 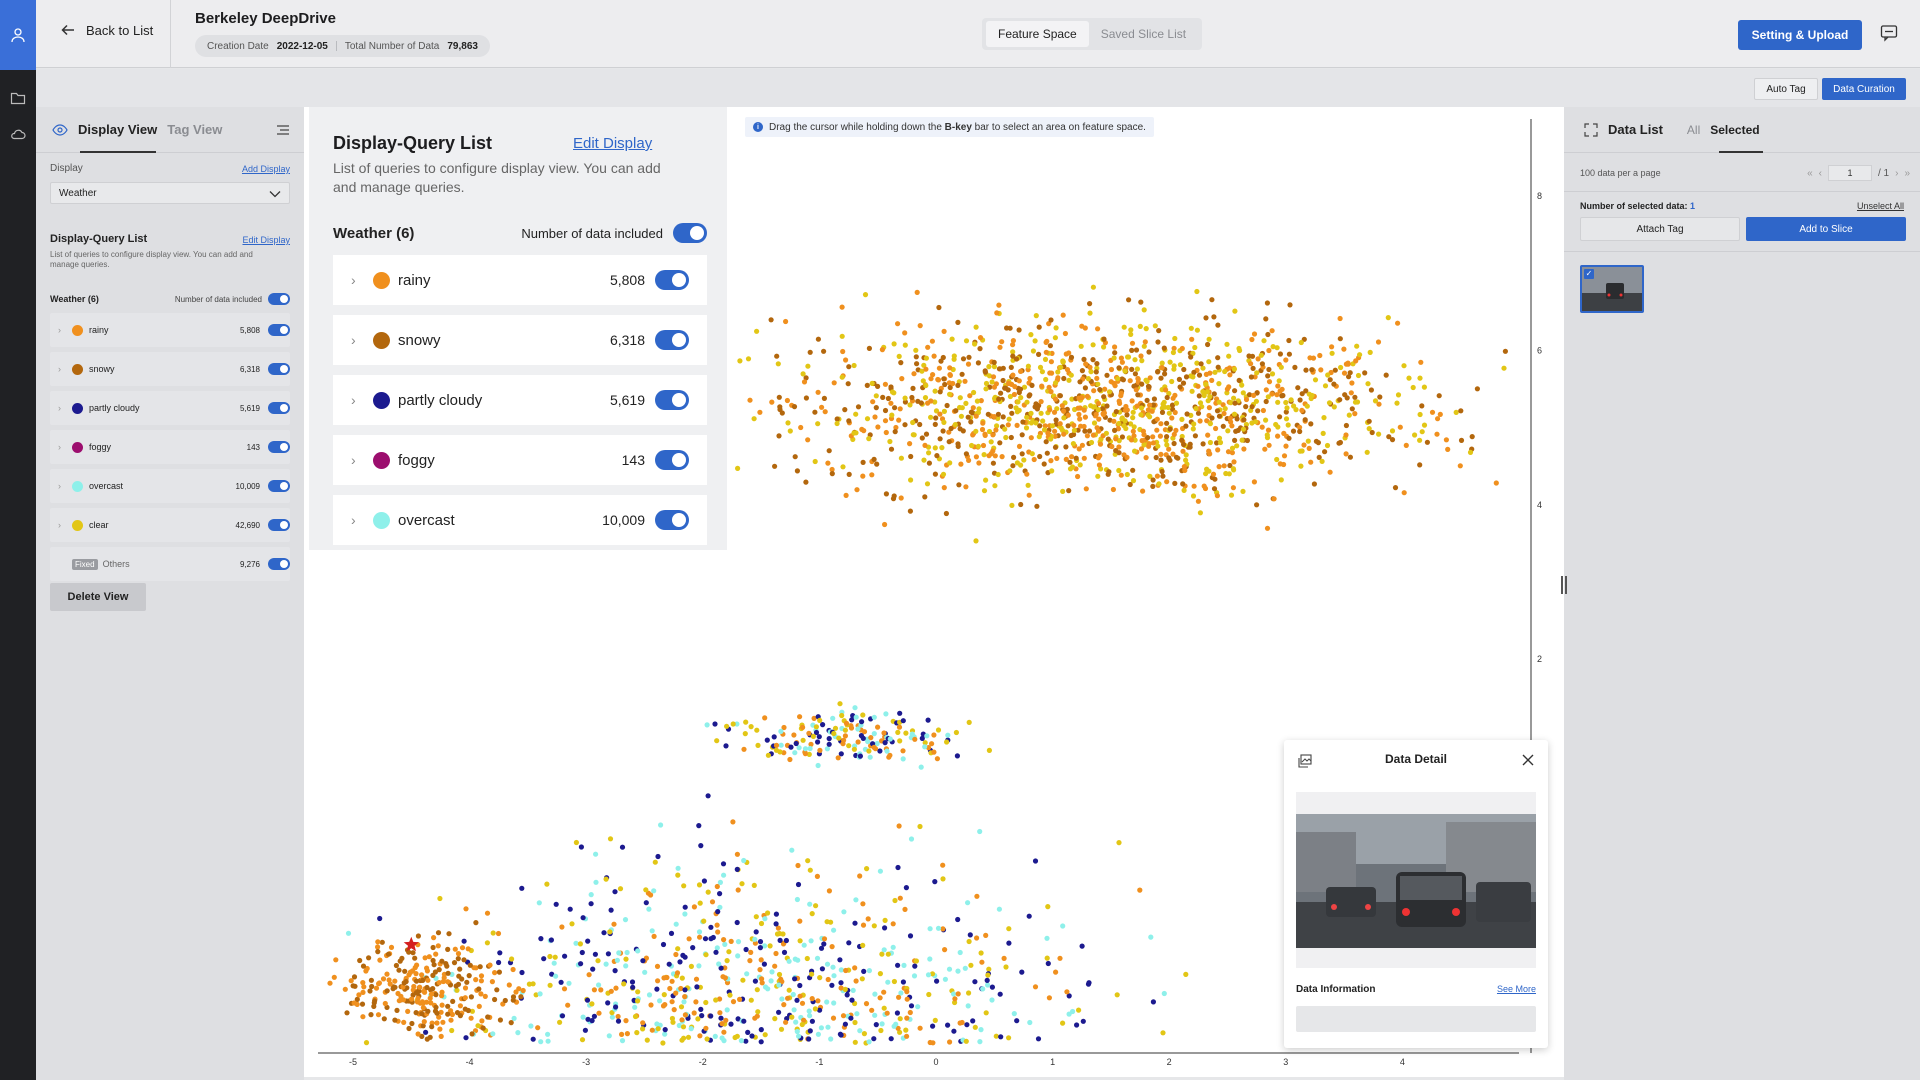 What do you see at coordinates (1786, 89) in the screenshot?
I see `auto-tag-button: Auto Tag` at bounding box center [1786, 89].